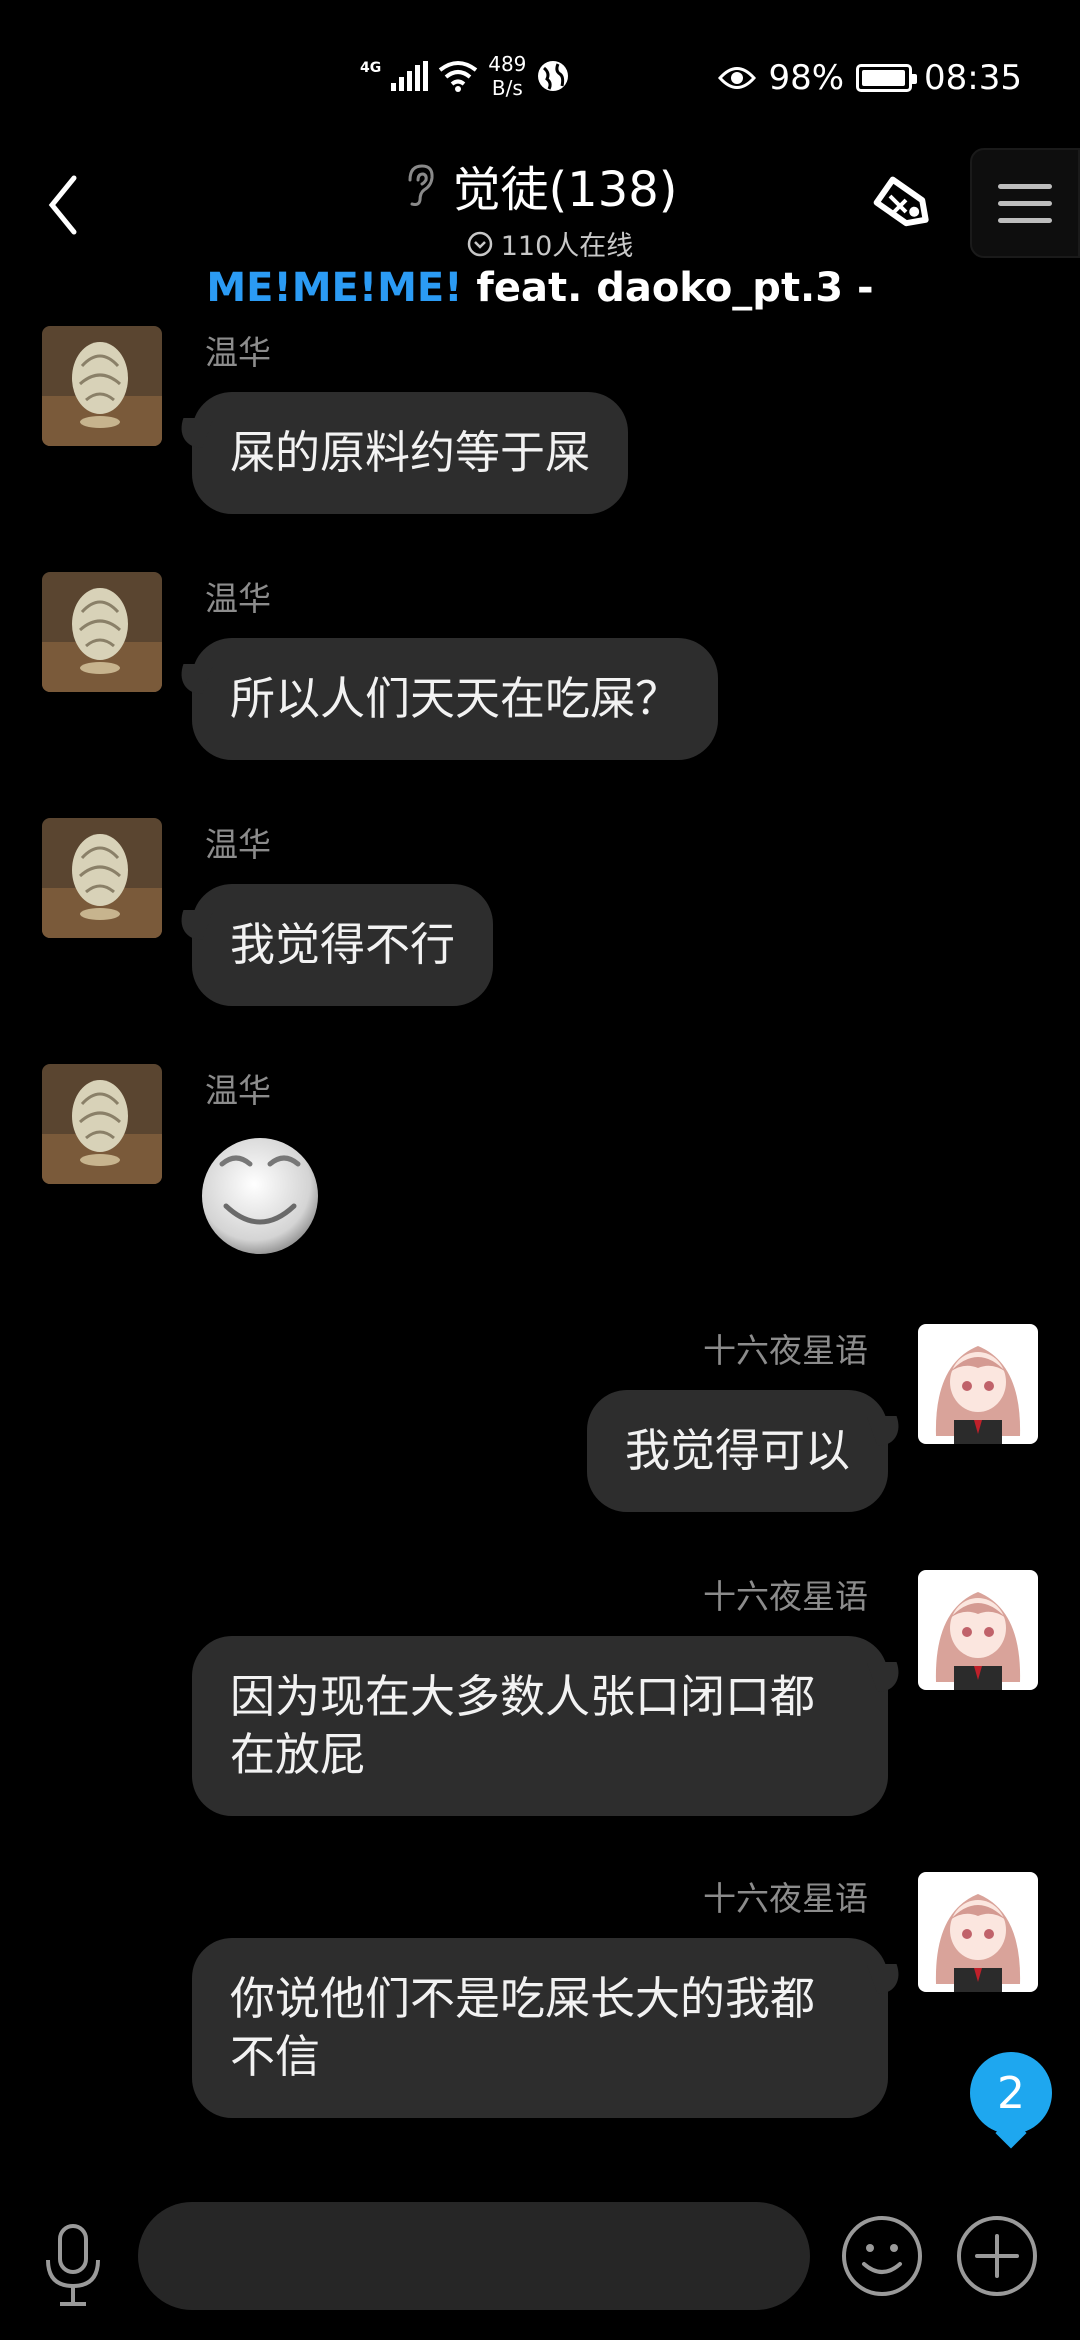 The width and height of the screenshot is (1080, 2340). I want to click on message-bubble: 屎的原料约等于屎, so click(410, 453).